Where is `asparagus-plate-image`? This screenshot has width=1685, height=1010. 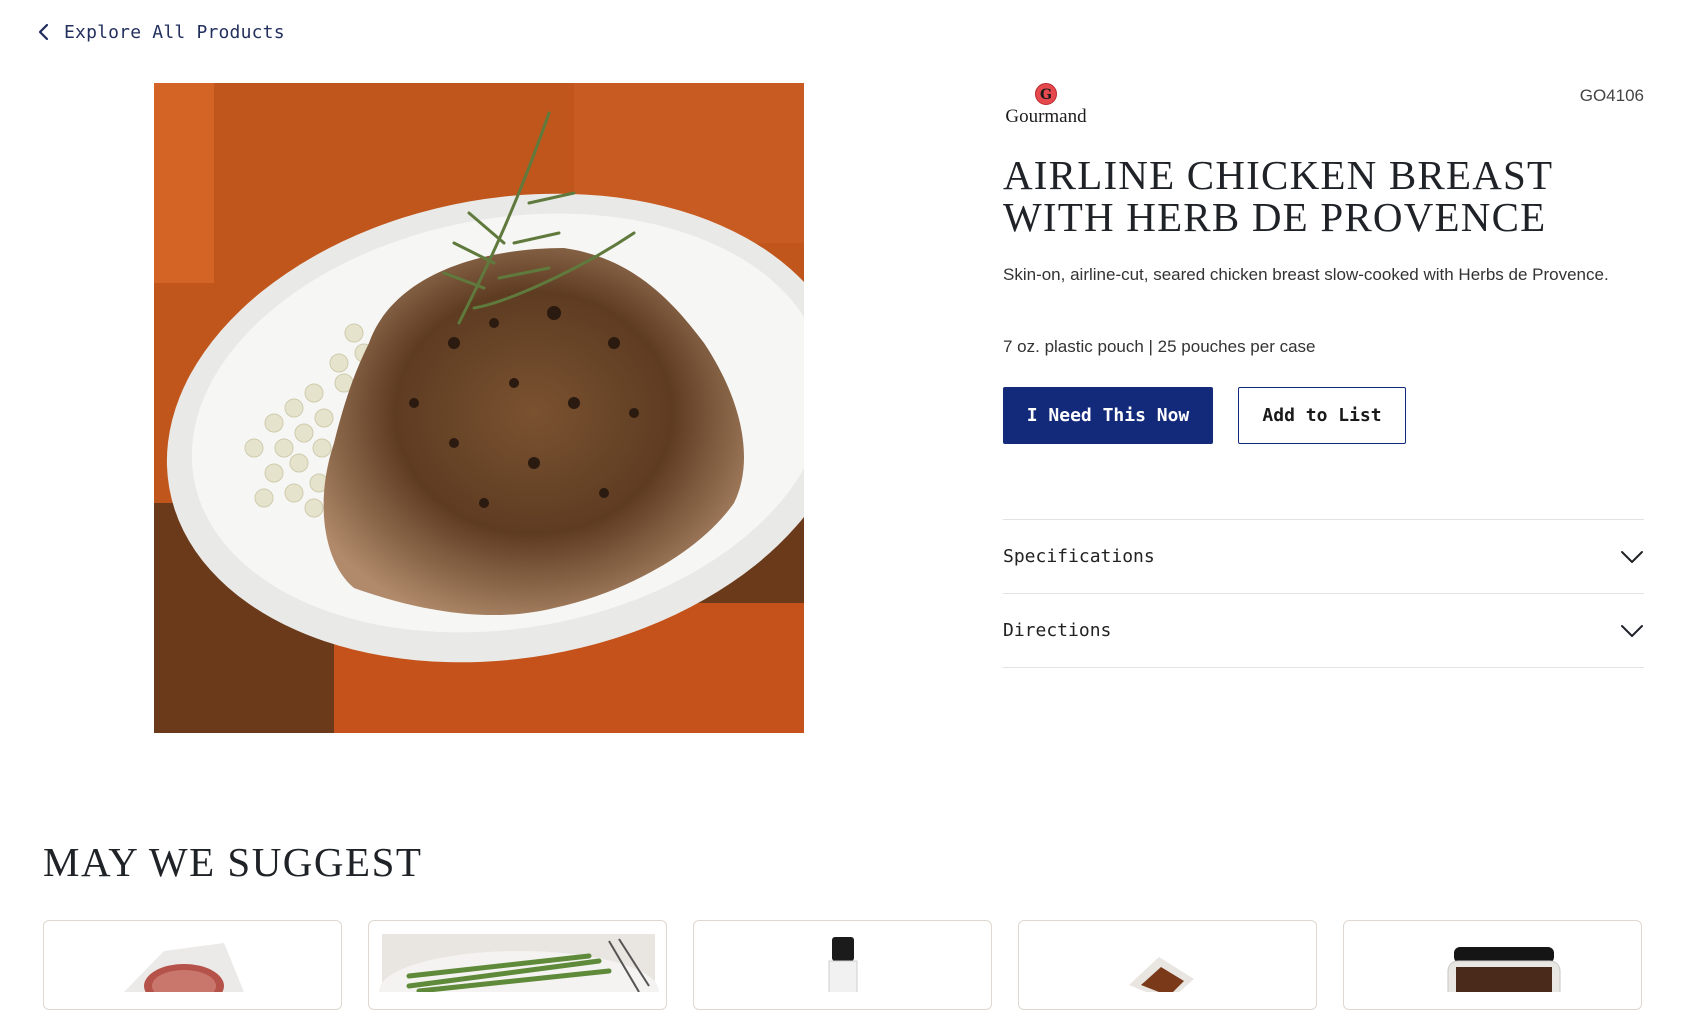 asparagus-plate-image is located at coordinates (519, 963).